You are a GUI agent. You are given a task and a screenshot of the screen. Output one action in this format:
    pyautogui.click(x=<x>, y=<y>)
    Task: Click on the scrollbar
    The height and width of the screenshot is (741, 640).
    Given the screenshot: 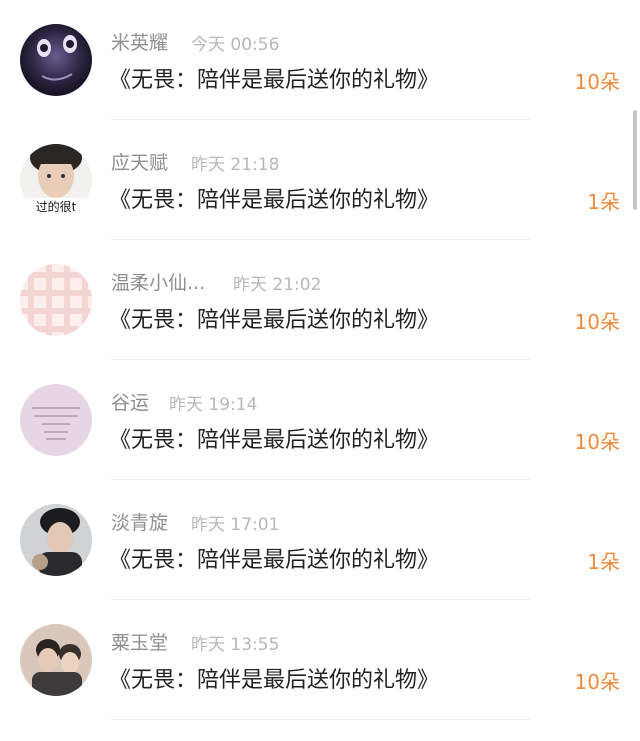 What is the action you would take?
    pyautogui.click(x=635, y=160)
    